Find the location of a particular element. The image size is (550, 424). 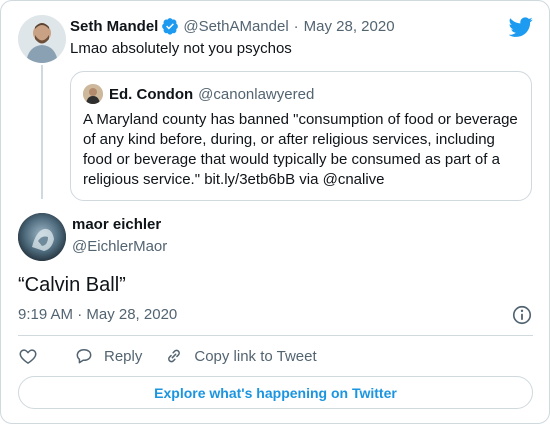

tweet-actions: Reply Copy link to Tweet is located at coordinates (178, 356).